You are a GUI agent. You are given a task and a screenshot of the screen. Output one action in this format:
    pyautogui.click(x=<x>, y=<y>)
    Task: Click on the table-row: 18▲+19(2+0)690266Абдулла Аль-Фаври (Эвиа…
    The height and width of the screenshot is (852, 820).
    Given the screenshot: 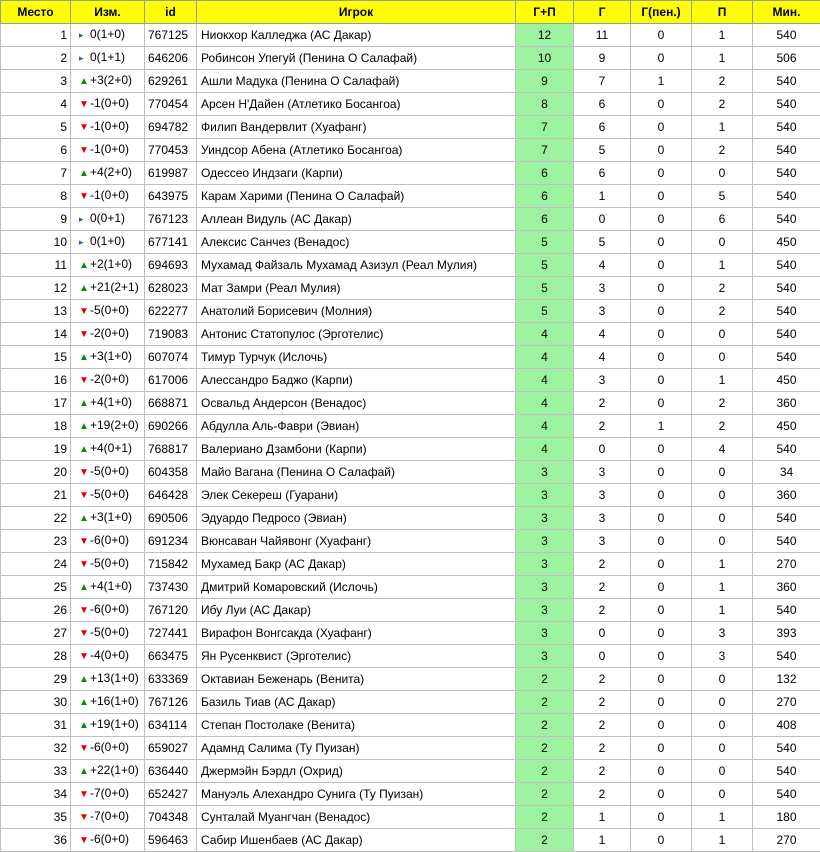 What is the action you would take?
    pyautogui.click(x=410, y=426)
    